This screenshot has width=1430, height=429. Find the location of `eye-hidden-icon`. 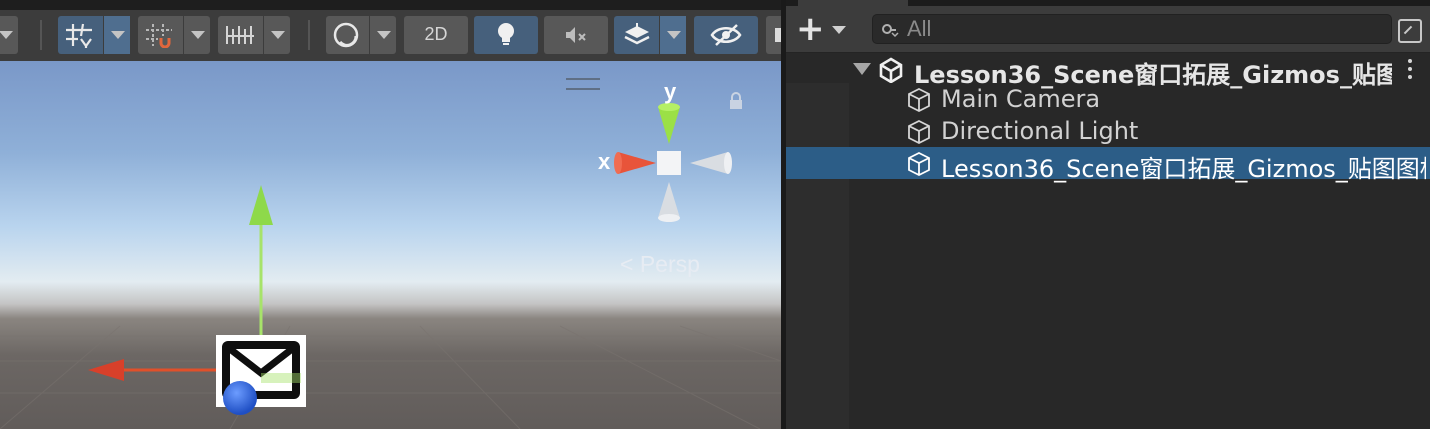

eye-hidden-icon is located at coordinates (726, 35).